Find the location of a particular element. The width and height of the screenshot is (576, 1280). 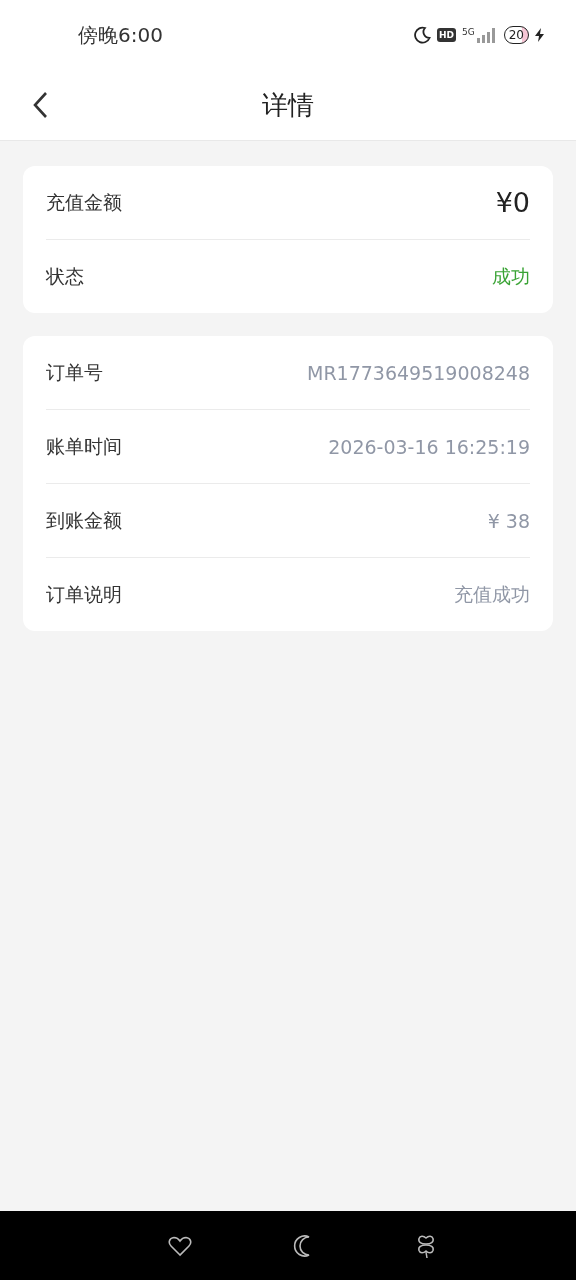

row-label: 账单时间 is located at coordinates (84, 446).